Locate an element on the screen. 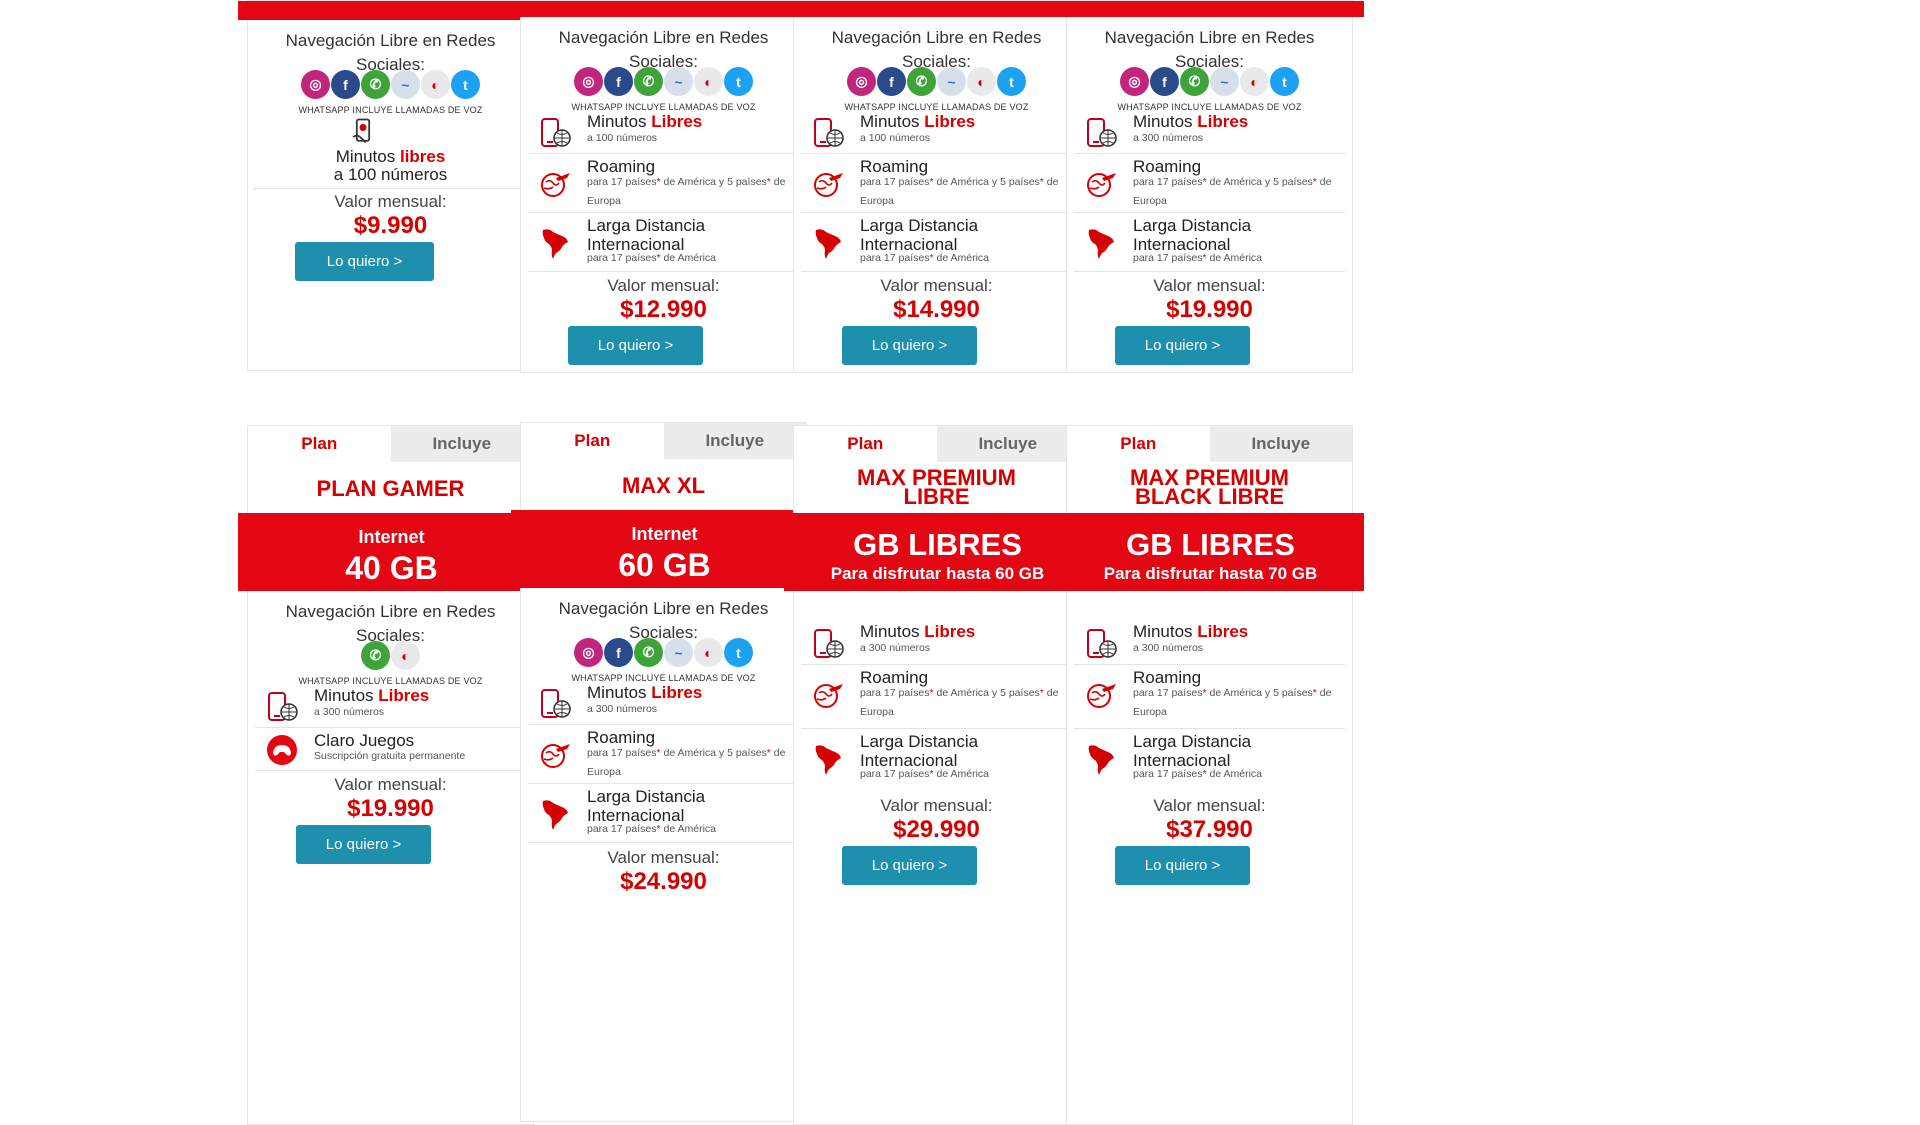  band-value: 40 GB is located at coordinates (391, 568).